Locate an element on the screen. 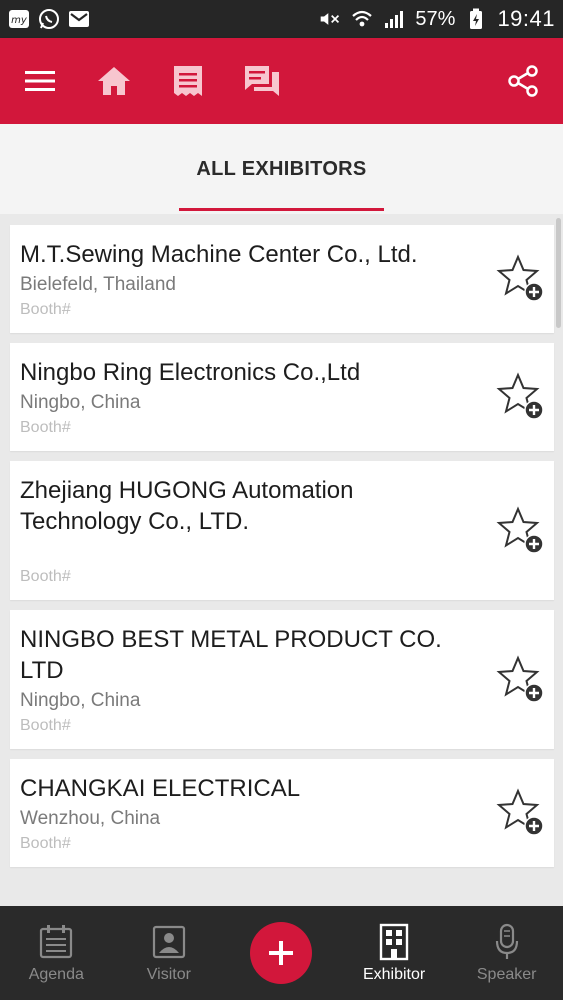  app-bar-left is located at coordinates (151, 81).